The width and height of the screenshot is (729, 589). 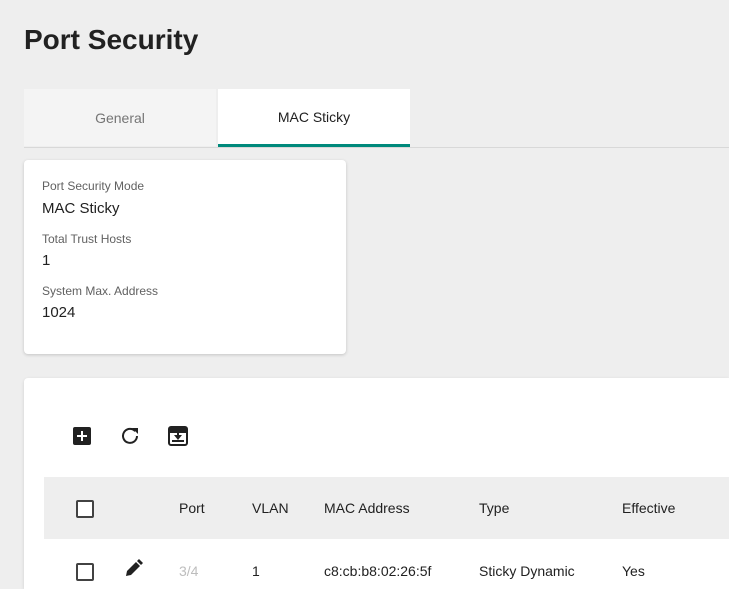 I want to click on select-all-checkbox, so click(x=85, y=509).